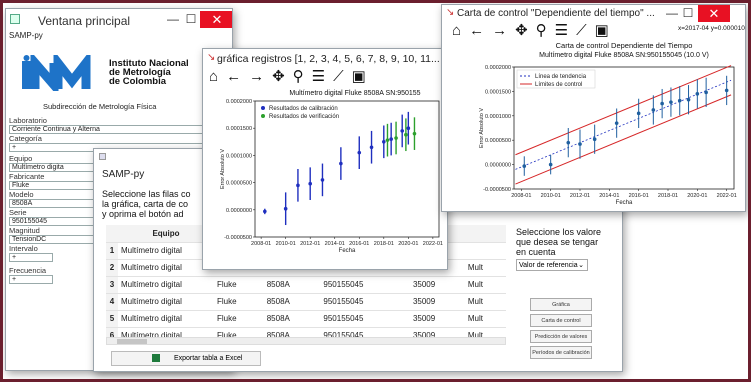 This screenshot has height=382, width=751. Describe the element at coordinates (26, 35) in the screenshot. I see `main-app-name: SAMP-py` at that location.